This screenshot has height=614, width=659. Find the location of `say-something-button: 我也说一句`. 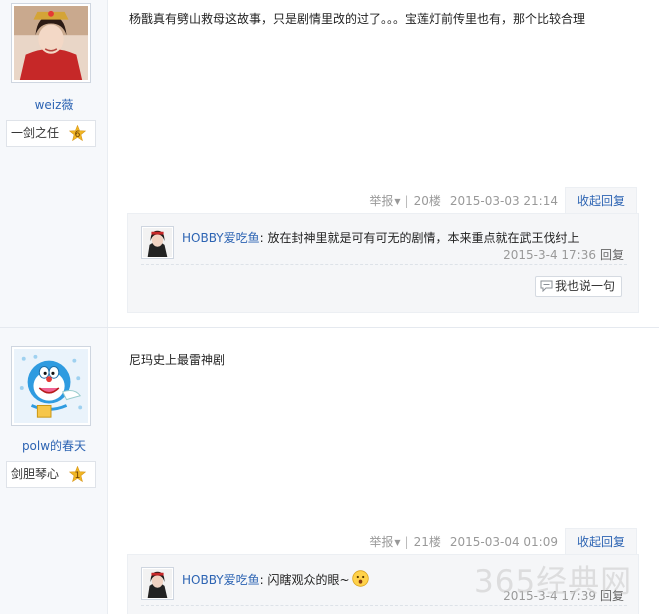

say-something-button: 我也说一句 is located at coordinates (578, 286).